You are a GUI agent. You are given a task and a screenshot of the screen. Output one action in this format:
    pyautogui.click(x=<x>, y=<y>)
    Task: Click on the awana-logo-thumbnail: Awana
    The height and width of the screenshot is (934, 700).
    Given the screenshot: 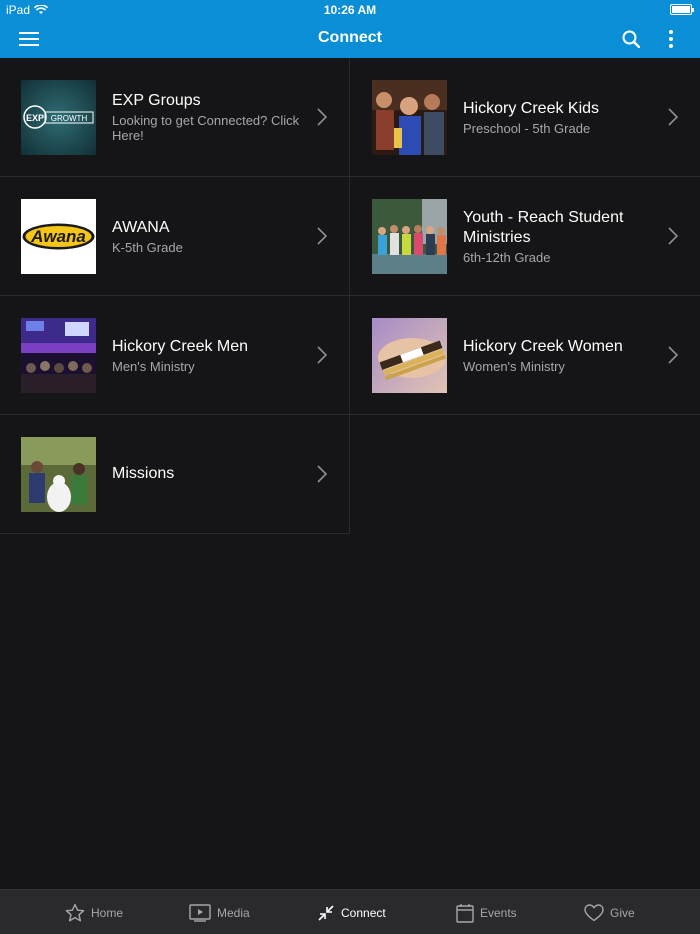 What is the action you would take?
    pyautogui.click(x=58, y=236)
    